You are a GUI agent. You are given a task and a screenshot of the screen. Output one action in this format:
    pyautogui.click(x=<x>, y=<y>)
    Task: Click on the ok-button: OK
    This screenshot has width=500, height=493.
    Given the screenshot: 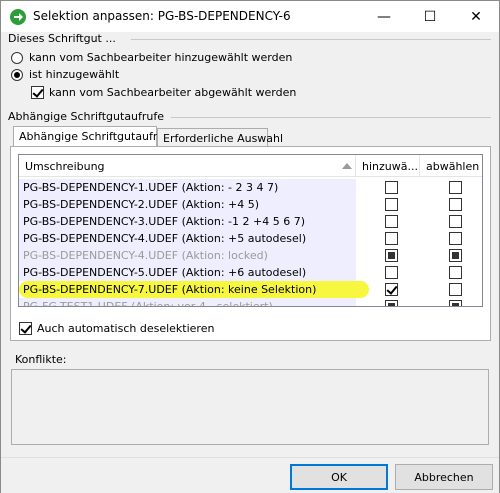 What is the action you would take?
    pyautogui.click(x=339, y=477)
    